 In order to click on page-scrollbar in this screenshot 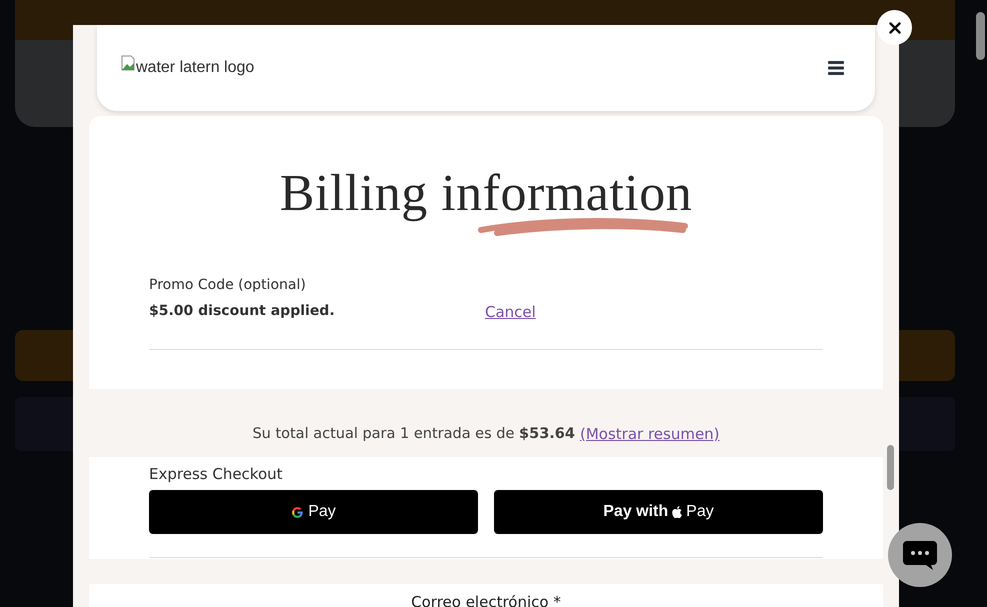, I will do `click(980, 36)`.